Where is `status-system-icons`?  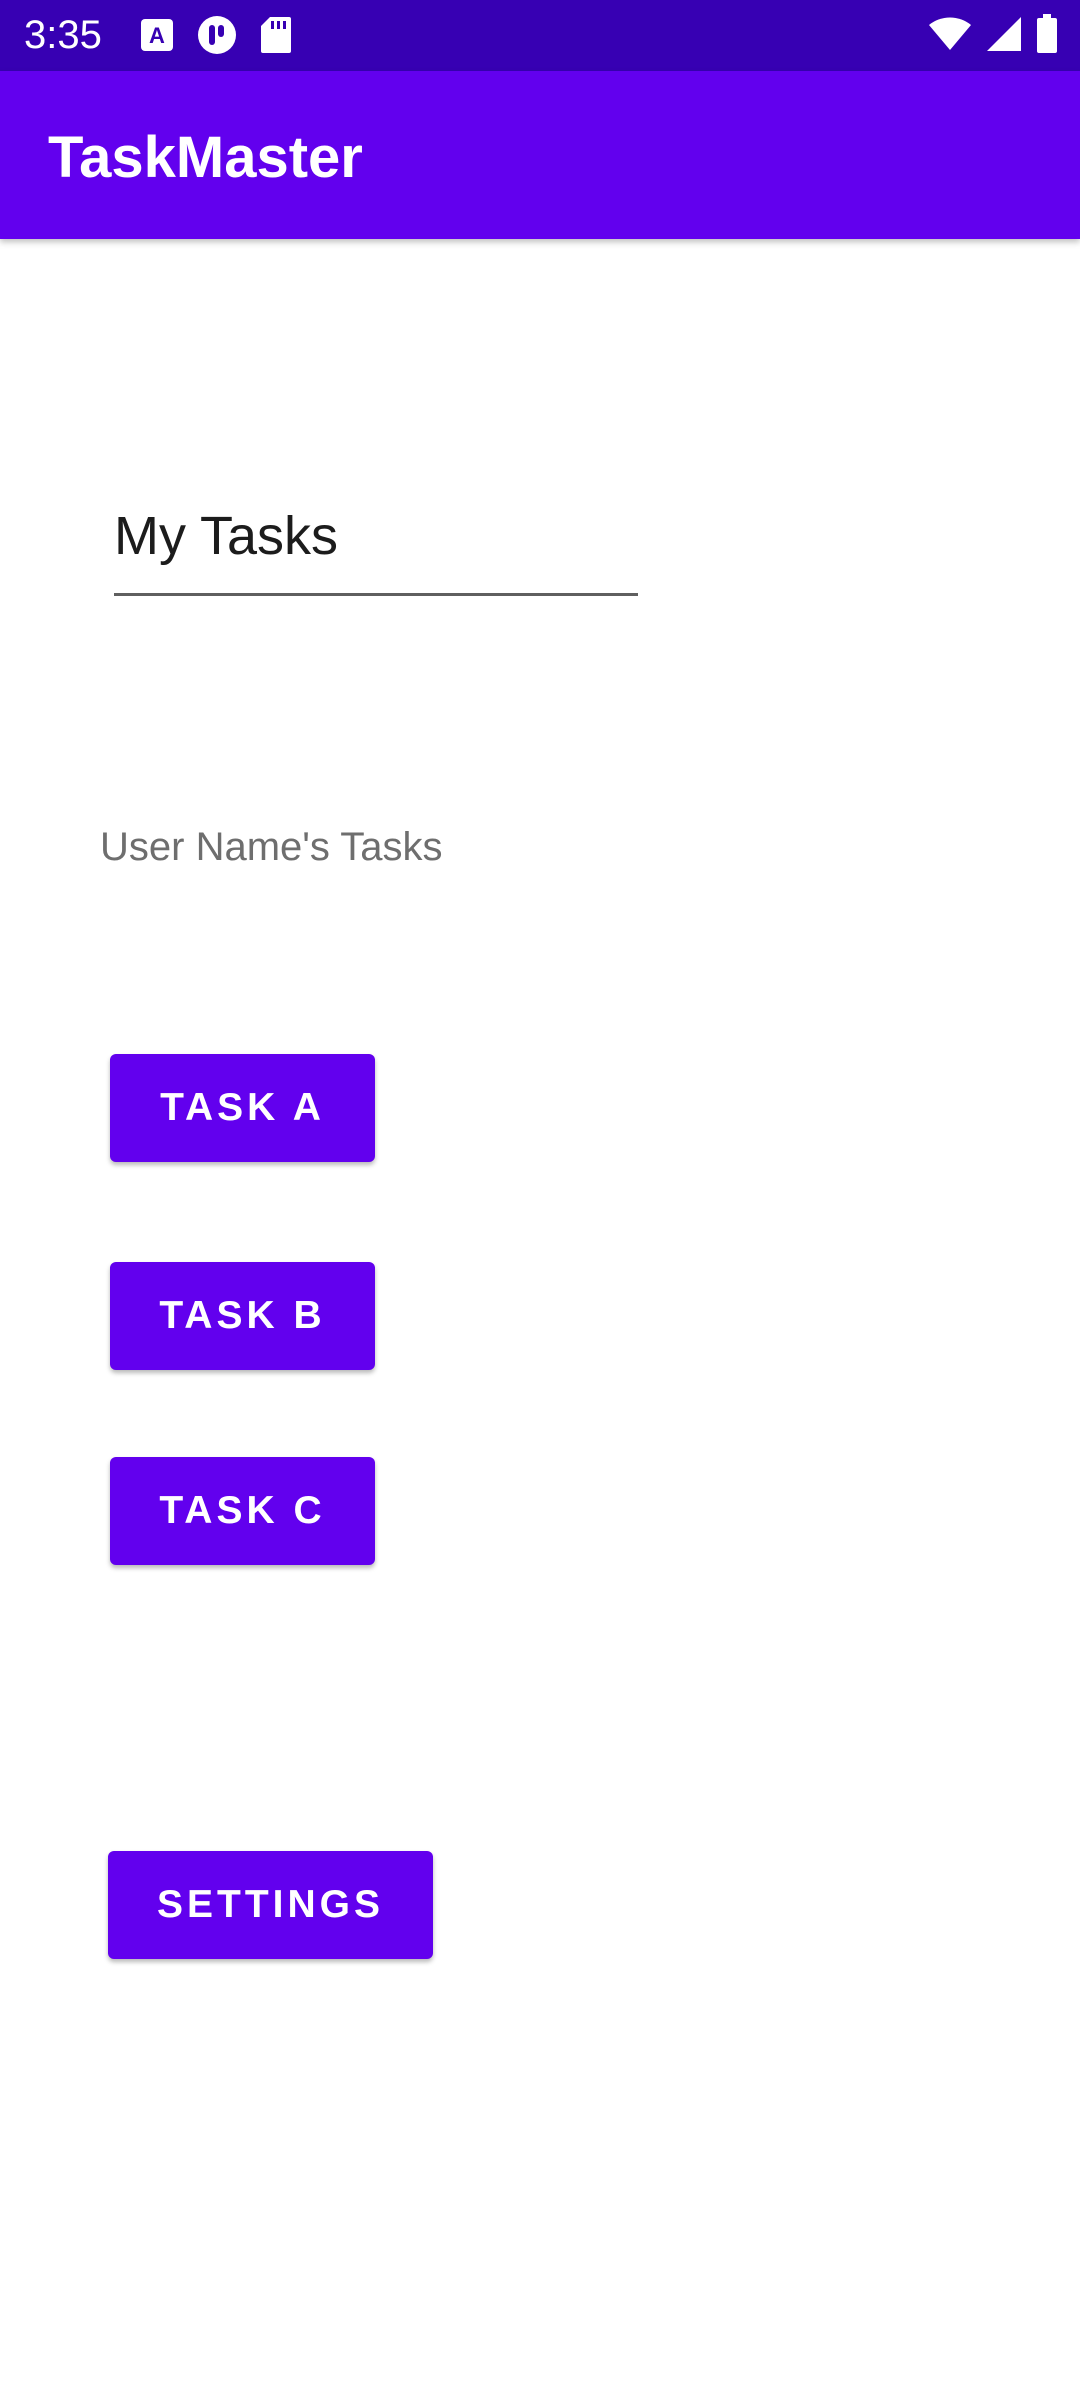 status-system-icons is located at coordinates (993, 34).